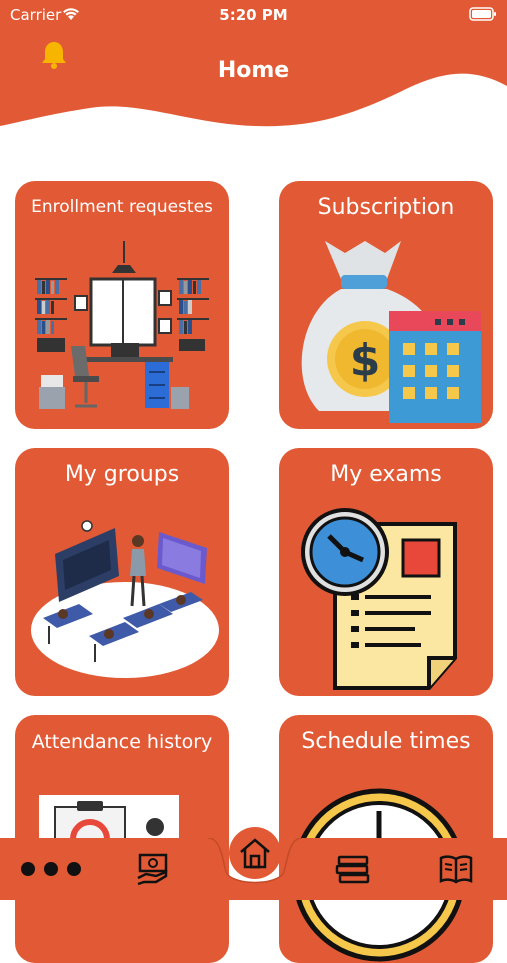  I want to click on tab-courses, so click(353, 869).